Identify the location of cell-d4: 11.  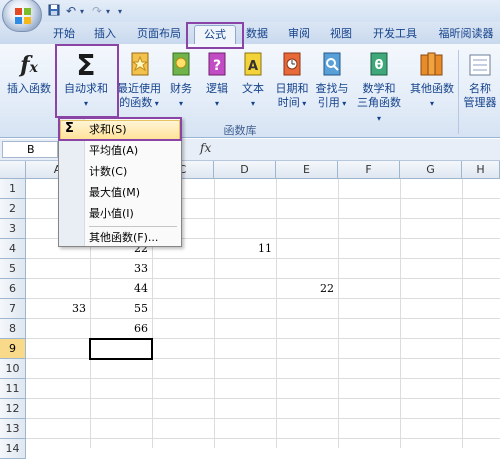
(245, 249).